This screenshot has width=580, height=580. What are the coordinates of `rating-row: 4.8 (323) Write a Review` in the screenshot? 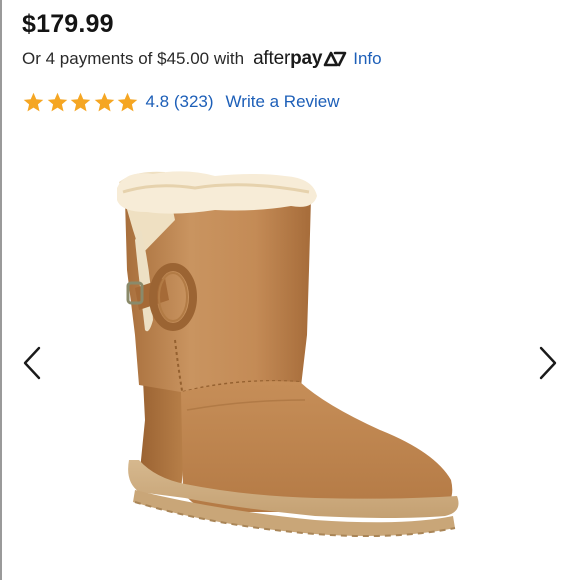 It's located at (181, 102).